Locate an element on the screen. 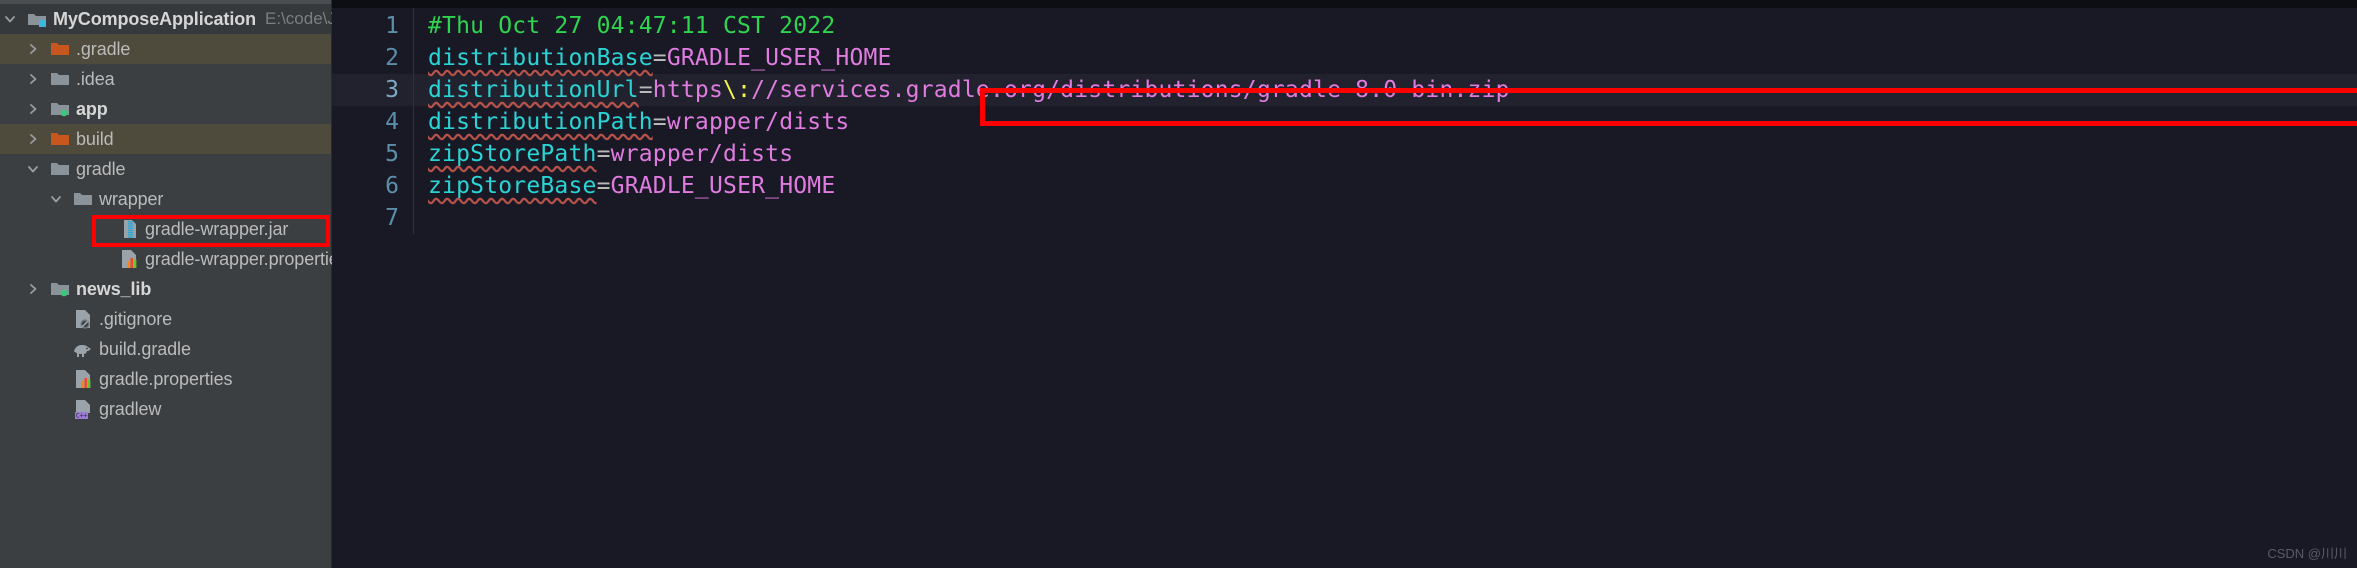  token-val: https is located at coordinates (688, 90).